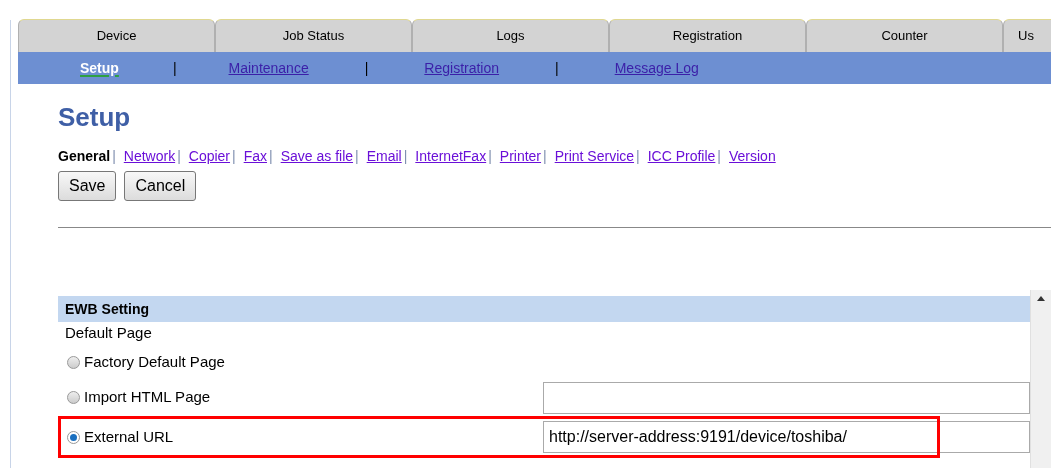 Image resolution: width=1051 pixels, height=468 pixels. I want to click on scrollbar, so click(1040, 379).